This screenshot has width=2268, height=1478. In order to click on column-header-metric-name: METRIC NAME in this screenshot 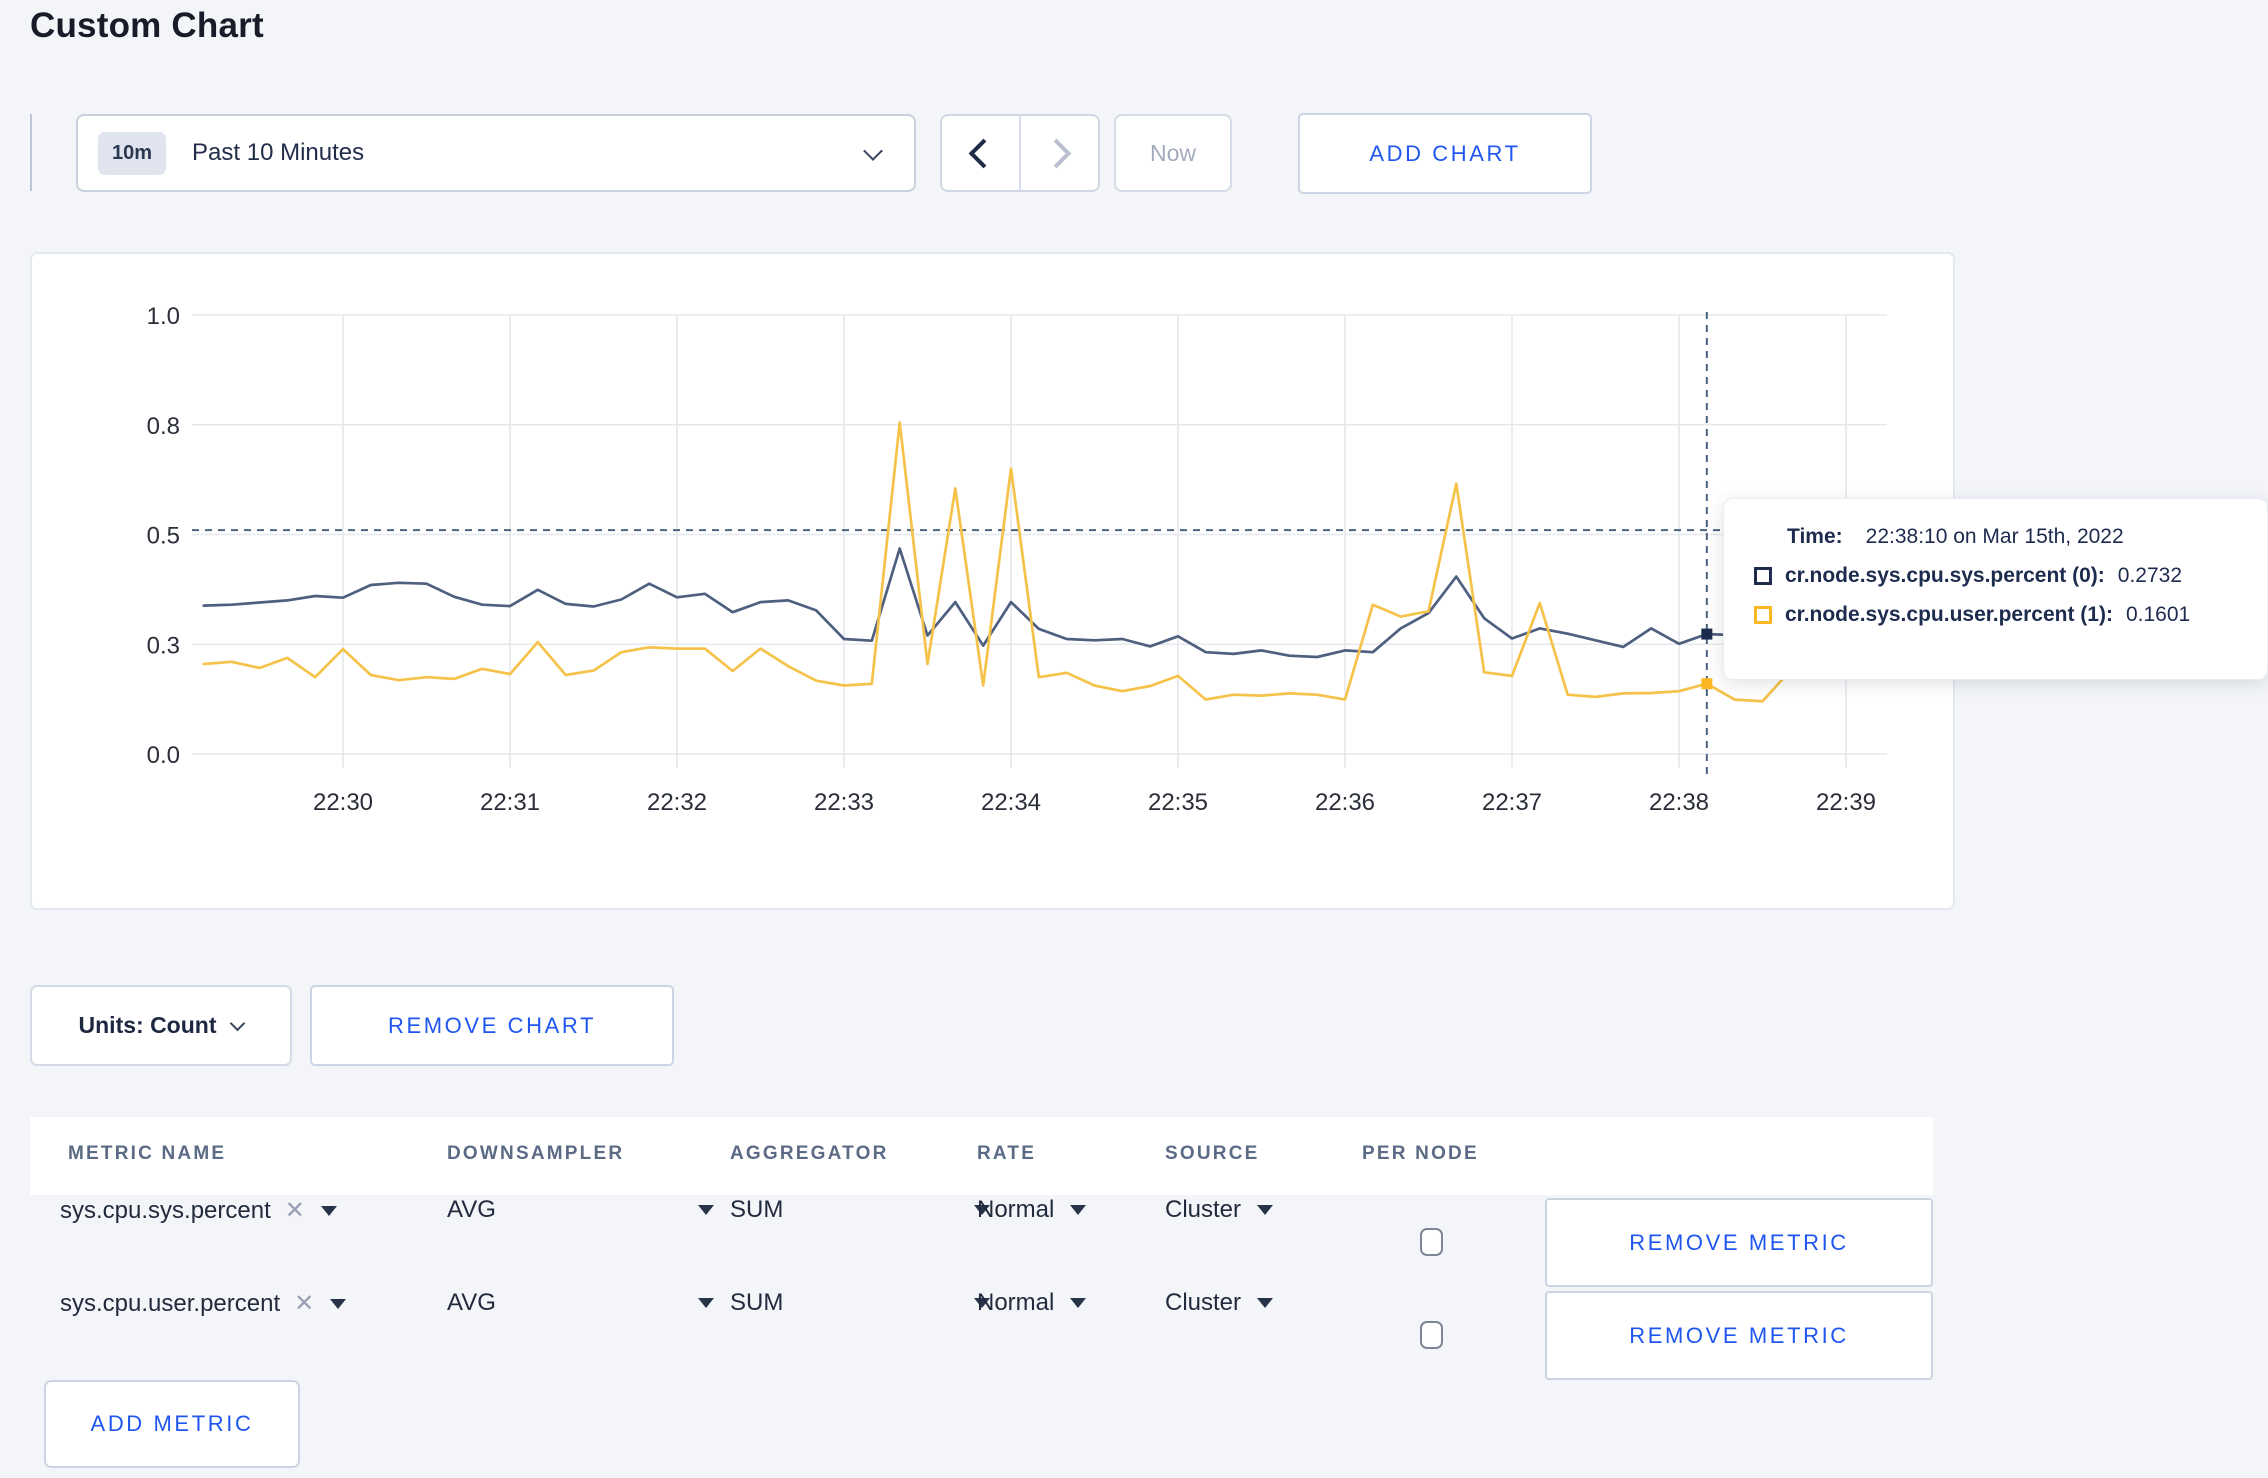, I will do `click(147, 1153)`.